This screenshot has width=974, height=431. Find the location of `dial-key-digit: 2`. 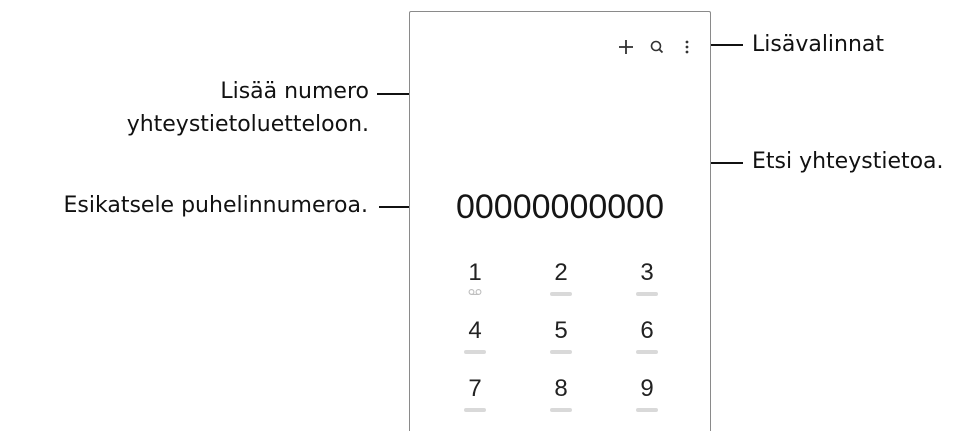

dial-key-digit: 2 is located at coordinates (561, 272).